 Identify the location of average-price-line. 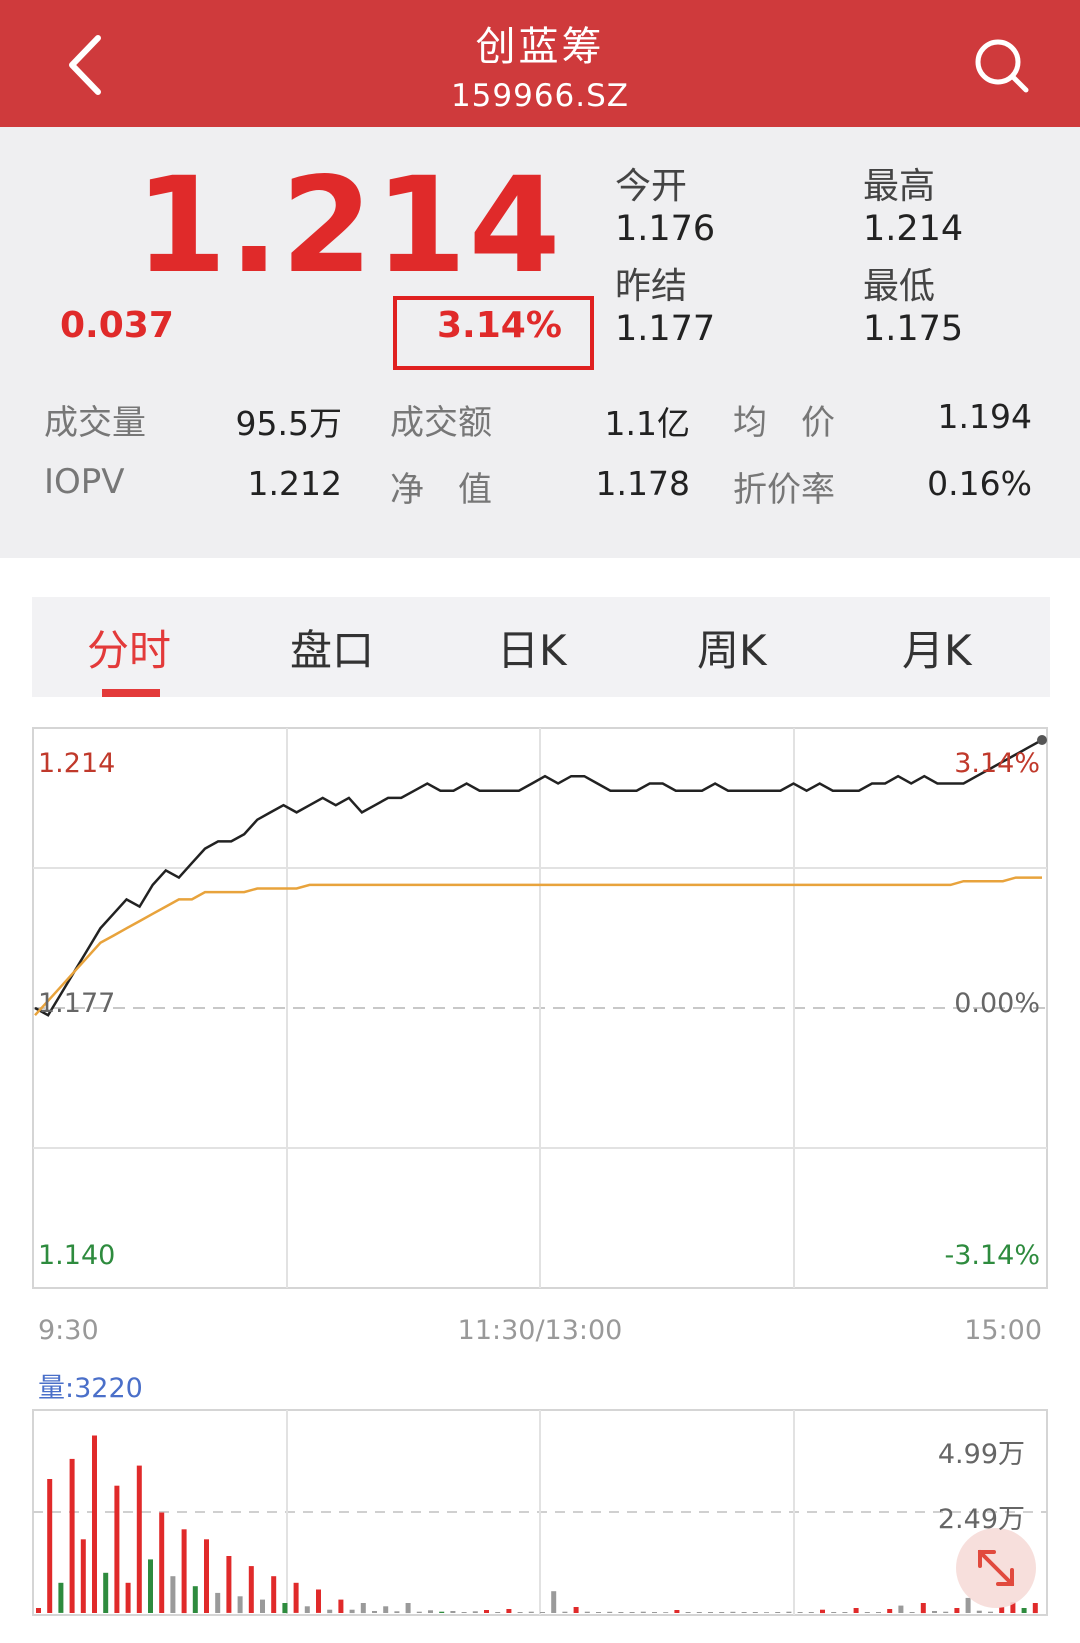
(538, 946).